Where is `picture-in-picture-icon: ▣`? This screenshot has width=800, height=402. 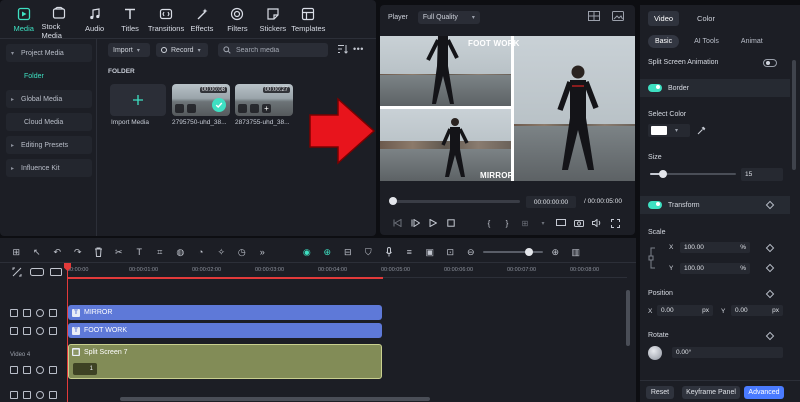 picture-in-picture-icon: ▣ is located at coordinates (430, 252).